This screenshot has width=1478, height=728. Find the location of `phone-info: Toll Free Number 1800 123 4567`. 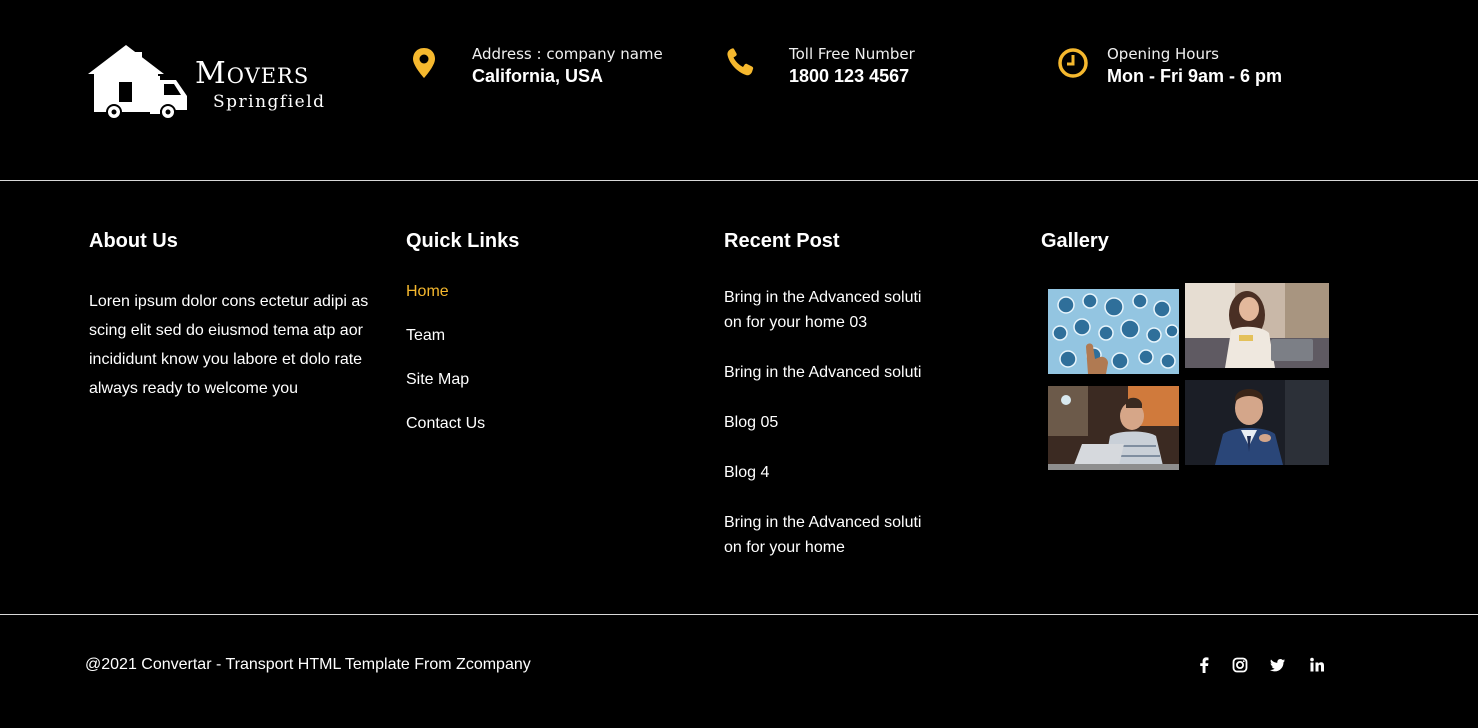

phone-info: Toll Free Number 1800 123 4567 is located at coordinates (875, 69).